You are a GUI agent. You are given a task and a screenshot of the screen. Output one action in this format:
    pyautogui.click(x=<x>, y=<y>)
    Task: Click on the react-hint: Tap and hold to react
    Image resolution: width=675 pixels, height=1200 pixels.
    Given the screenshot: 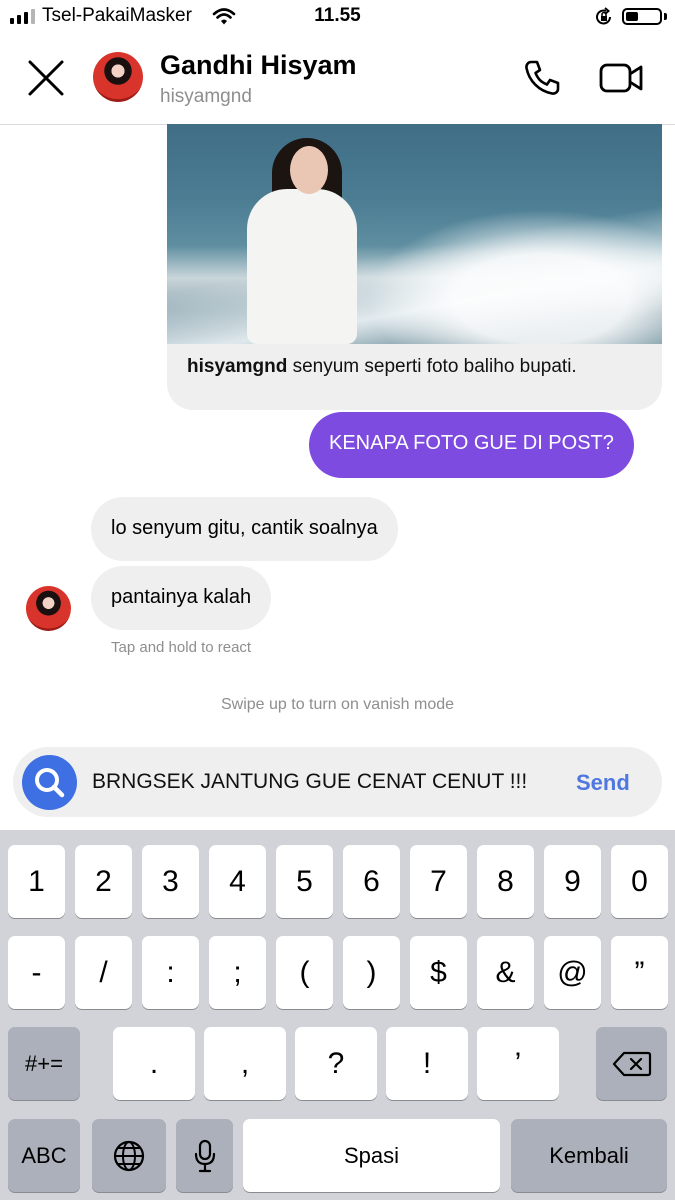 What is the action you would take?
    pyautogui.click(x=181, y=647)
    